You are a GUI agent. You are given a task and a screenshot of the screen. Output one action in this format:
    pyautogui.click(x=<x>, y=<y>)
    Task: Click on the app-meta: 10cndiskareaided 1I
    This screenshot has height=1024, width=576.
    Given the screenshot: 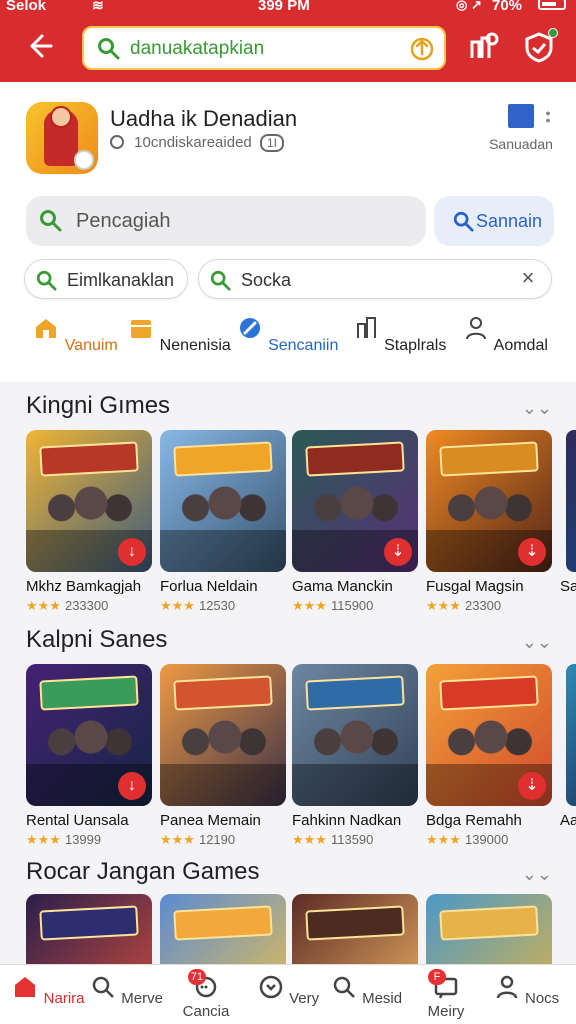 What is the action you would take?
    pyautogui.click(x=197, y=143)
    